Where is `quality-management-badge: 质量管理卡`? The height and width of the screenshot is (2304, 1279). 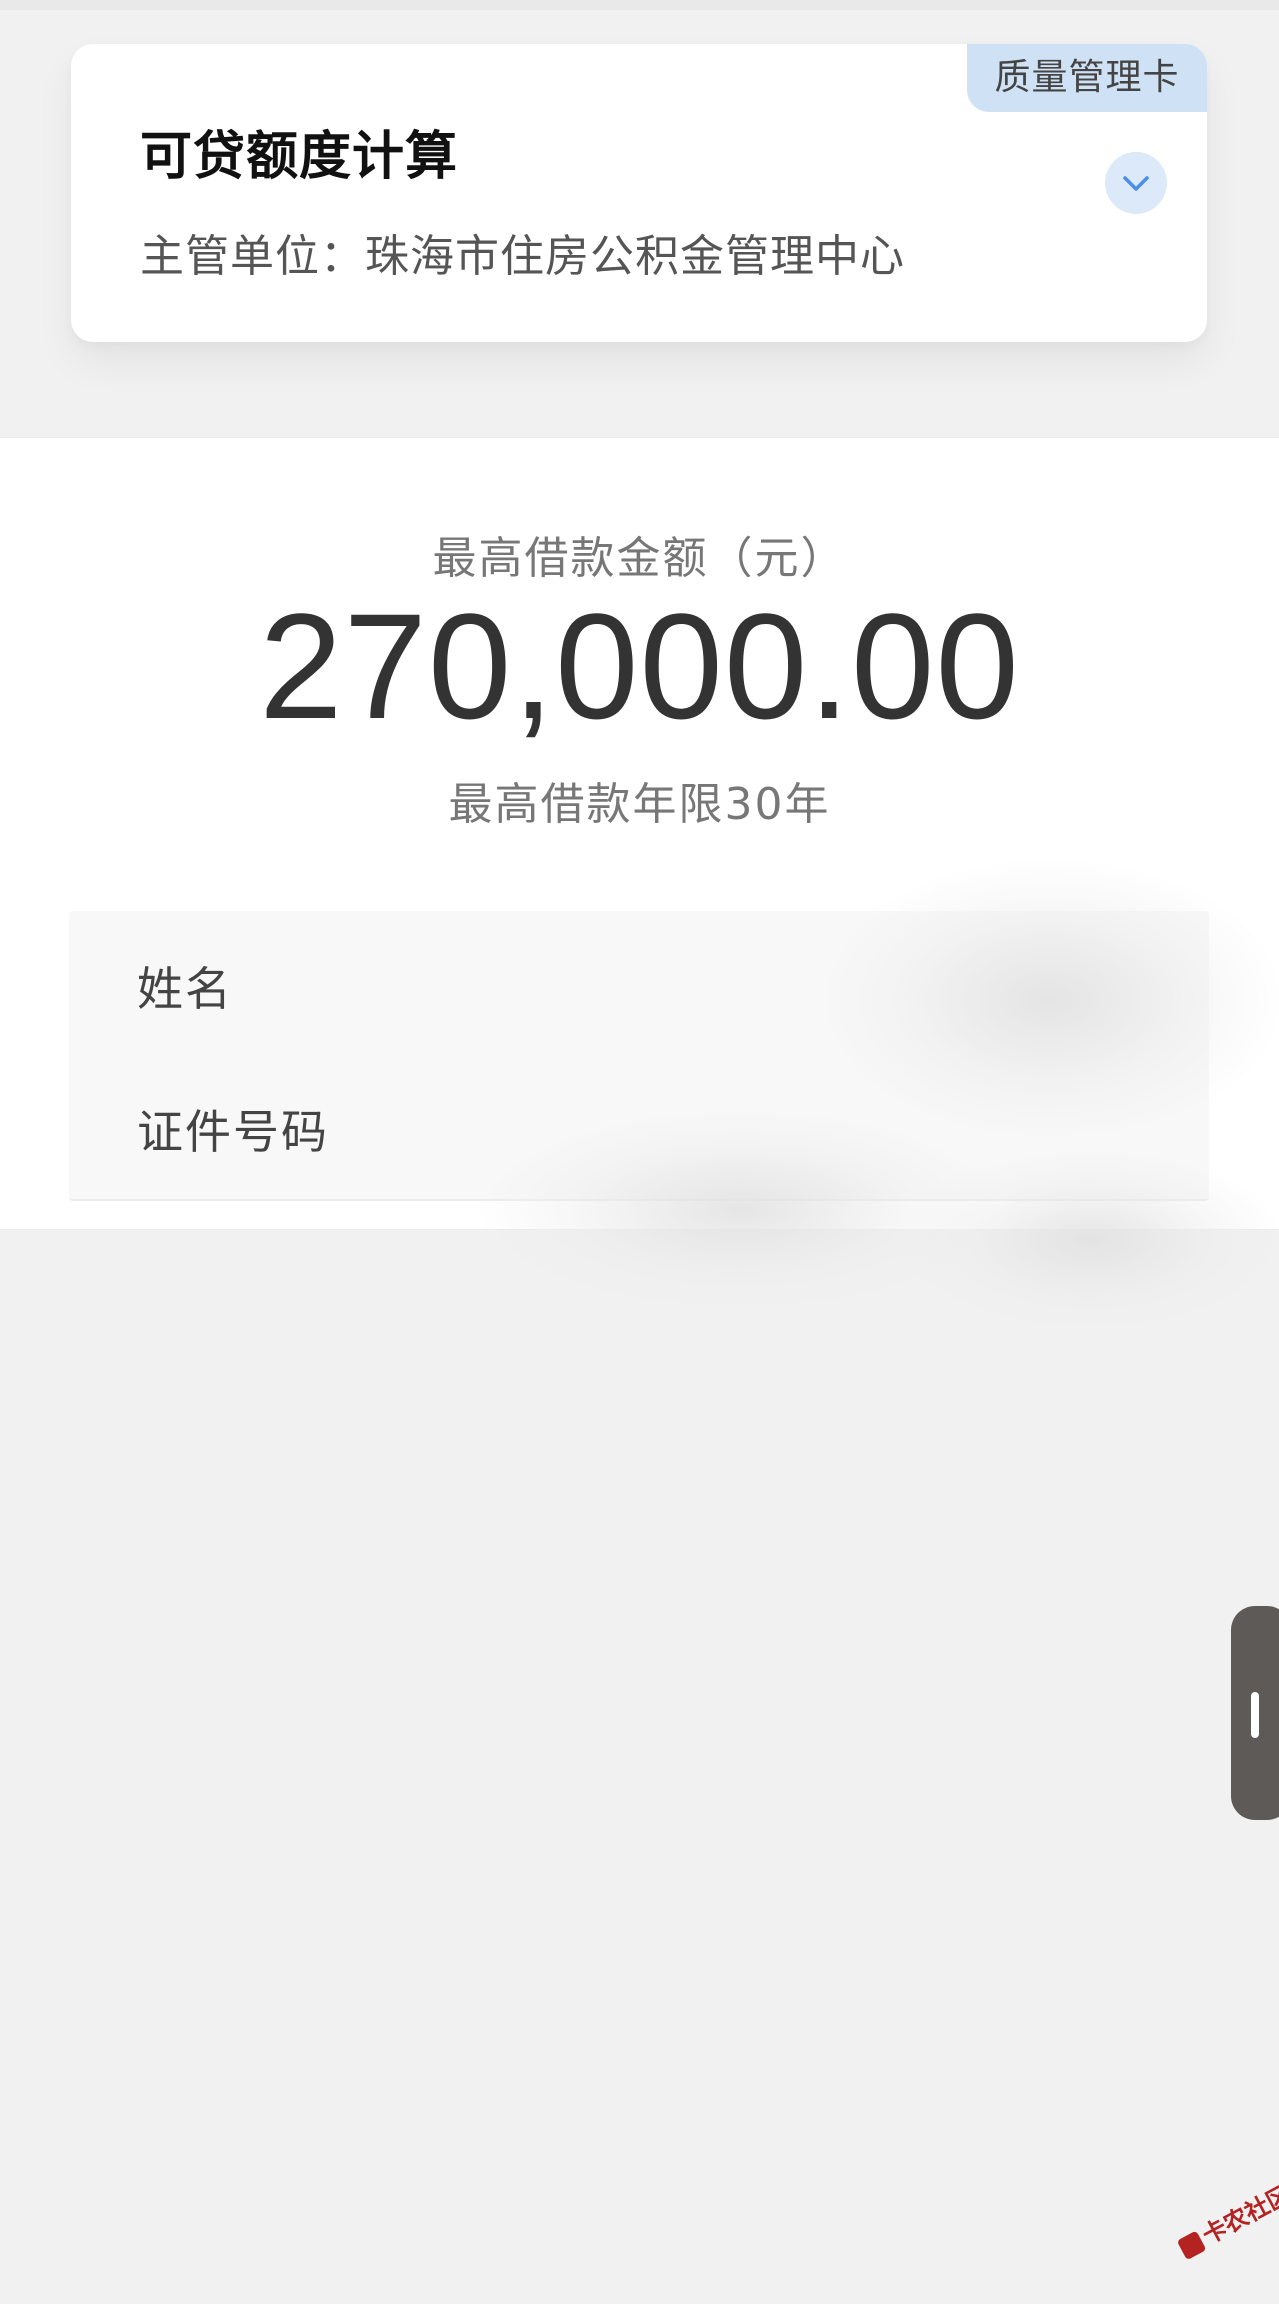
quality-management-badge: 质量管理卡 is located at coordinates (1087, 78).